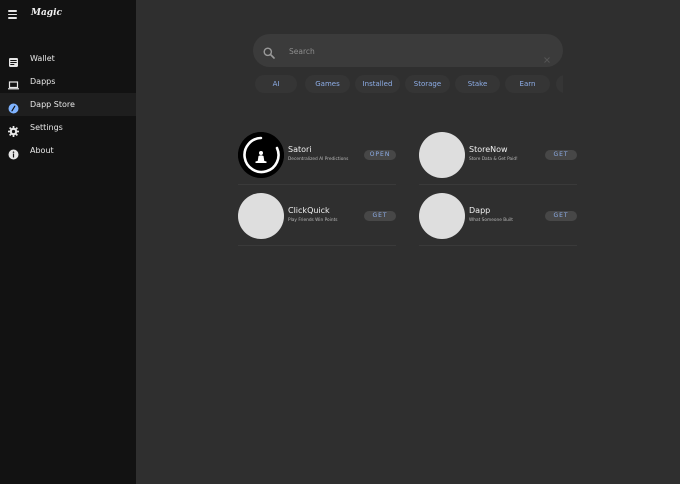  I want to click on search-icon, so click(269, 51).